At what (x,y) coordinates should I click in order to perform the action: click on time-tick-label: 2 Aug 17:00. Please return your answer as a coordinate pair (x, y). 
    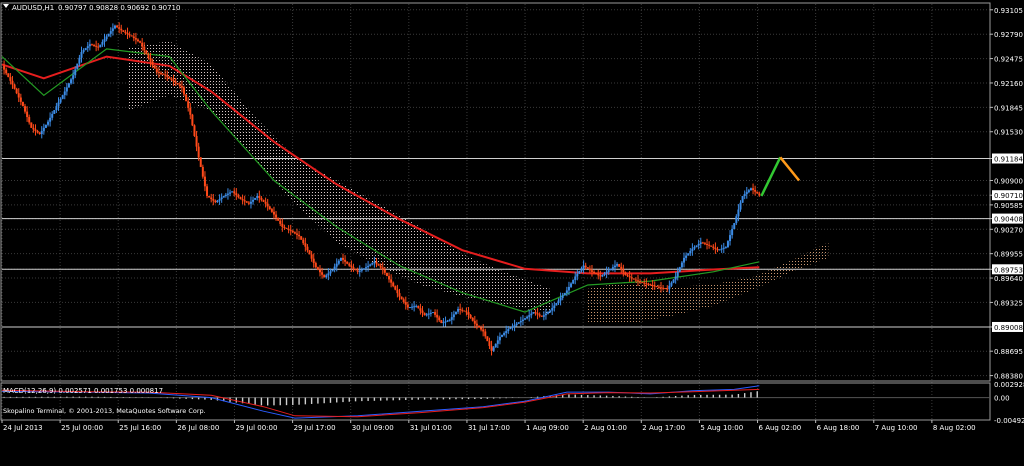
    Looking at the image, I should click on (663, 428).